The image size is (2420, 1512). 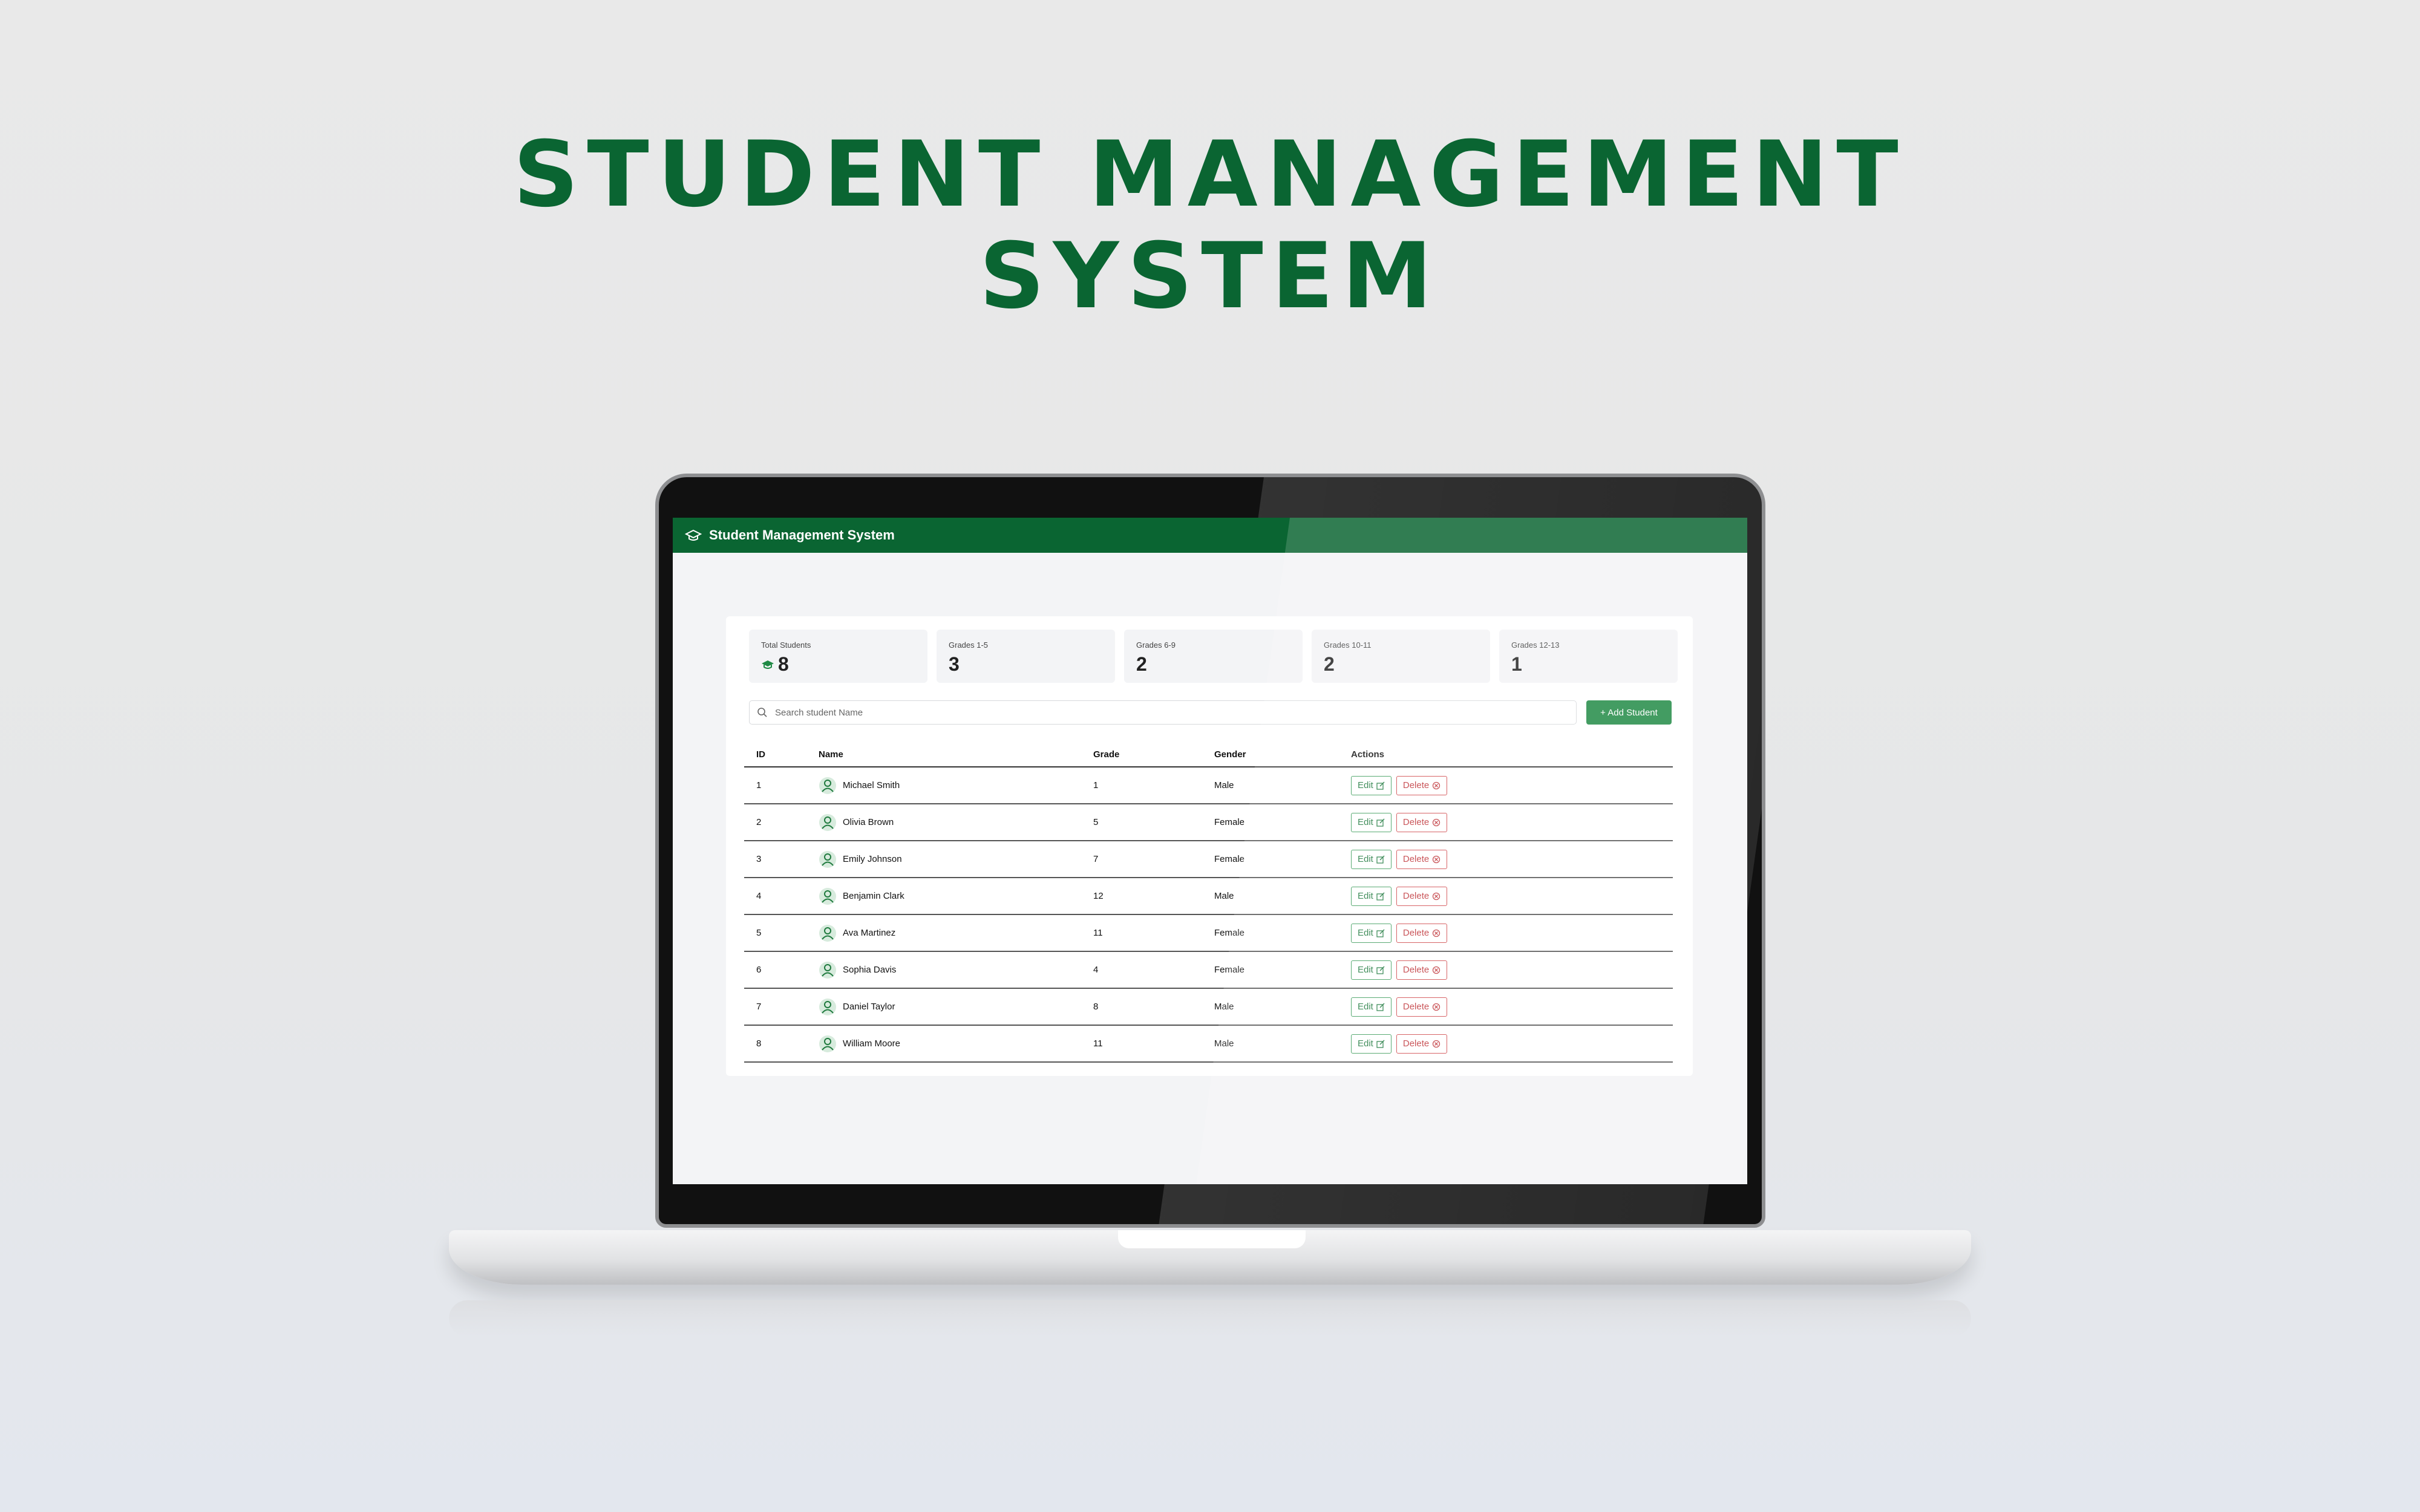 I want to click on cell-id: 3, so click(x=781, y=860).